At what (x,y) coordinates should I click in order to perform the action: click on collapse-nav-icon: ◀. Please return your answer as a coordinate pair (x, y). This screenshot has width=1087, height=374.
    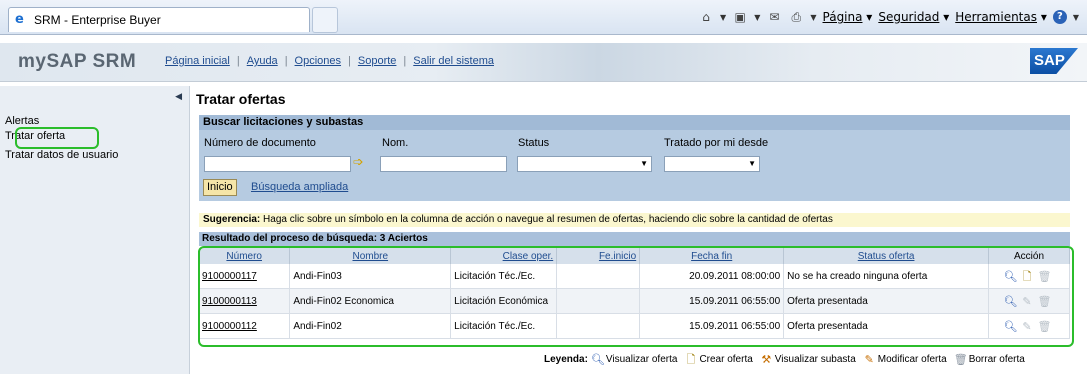
    Looking at the image, I should click on (178, 96).